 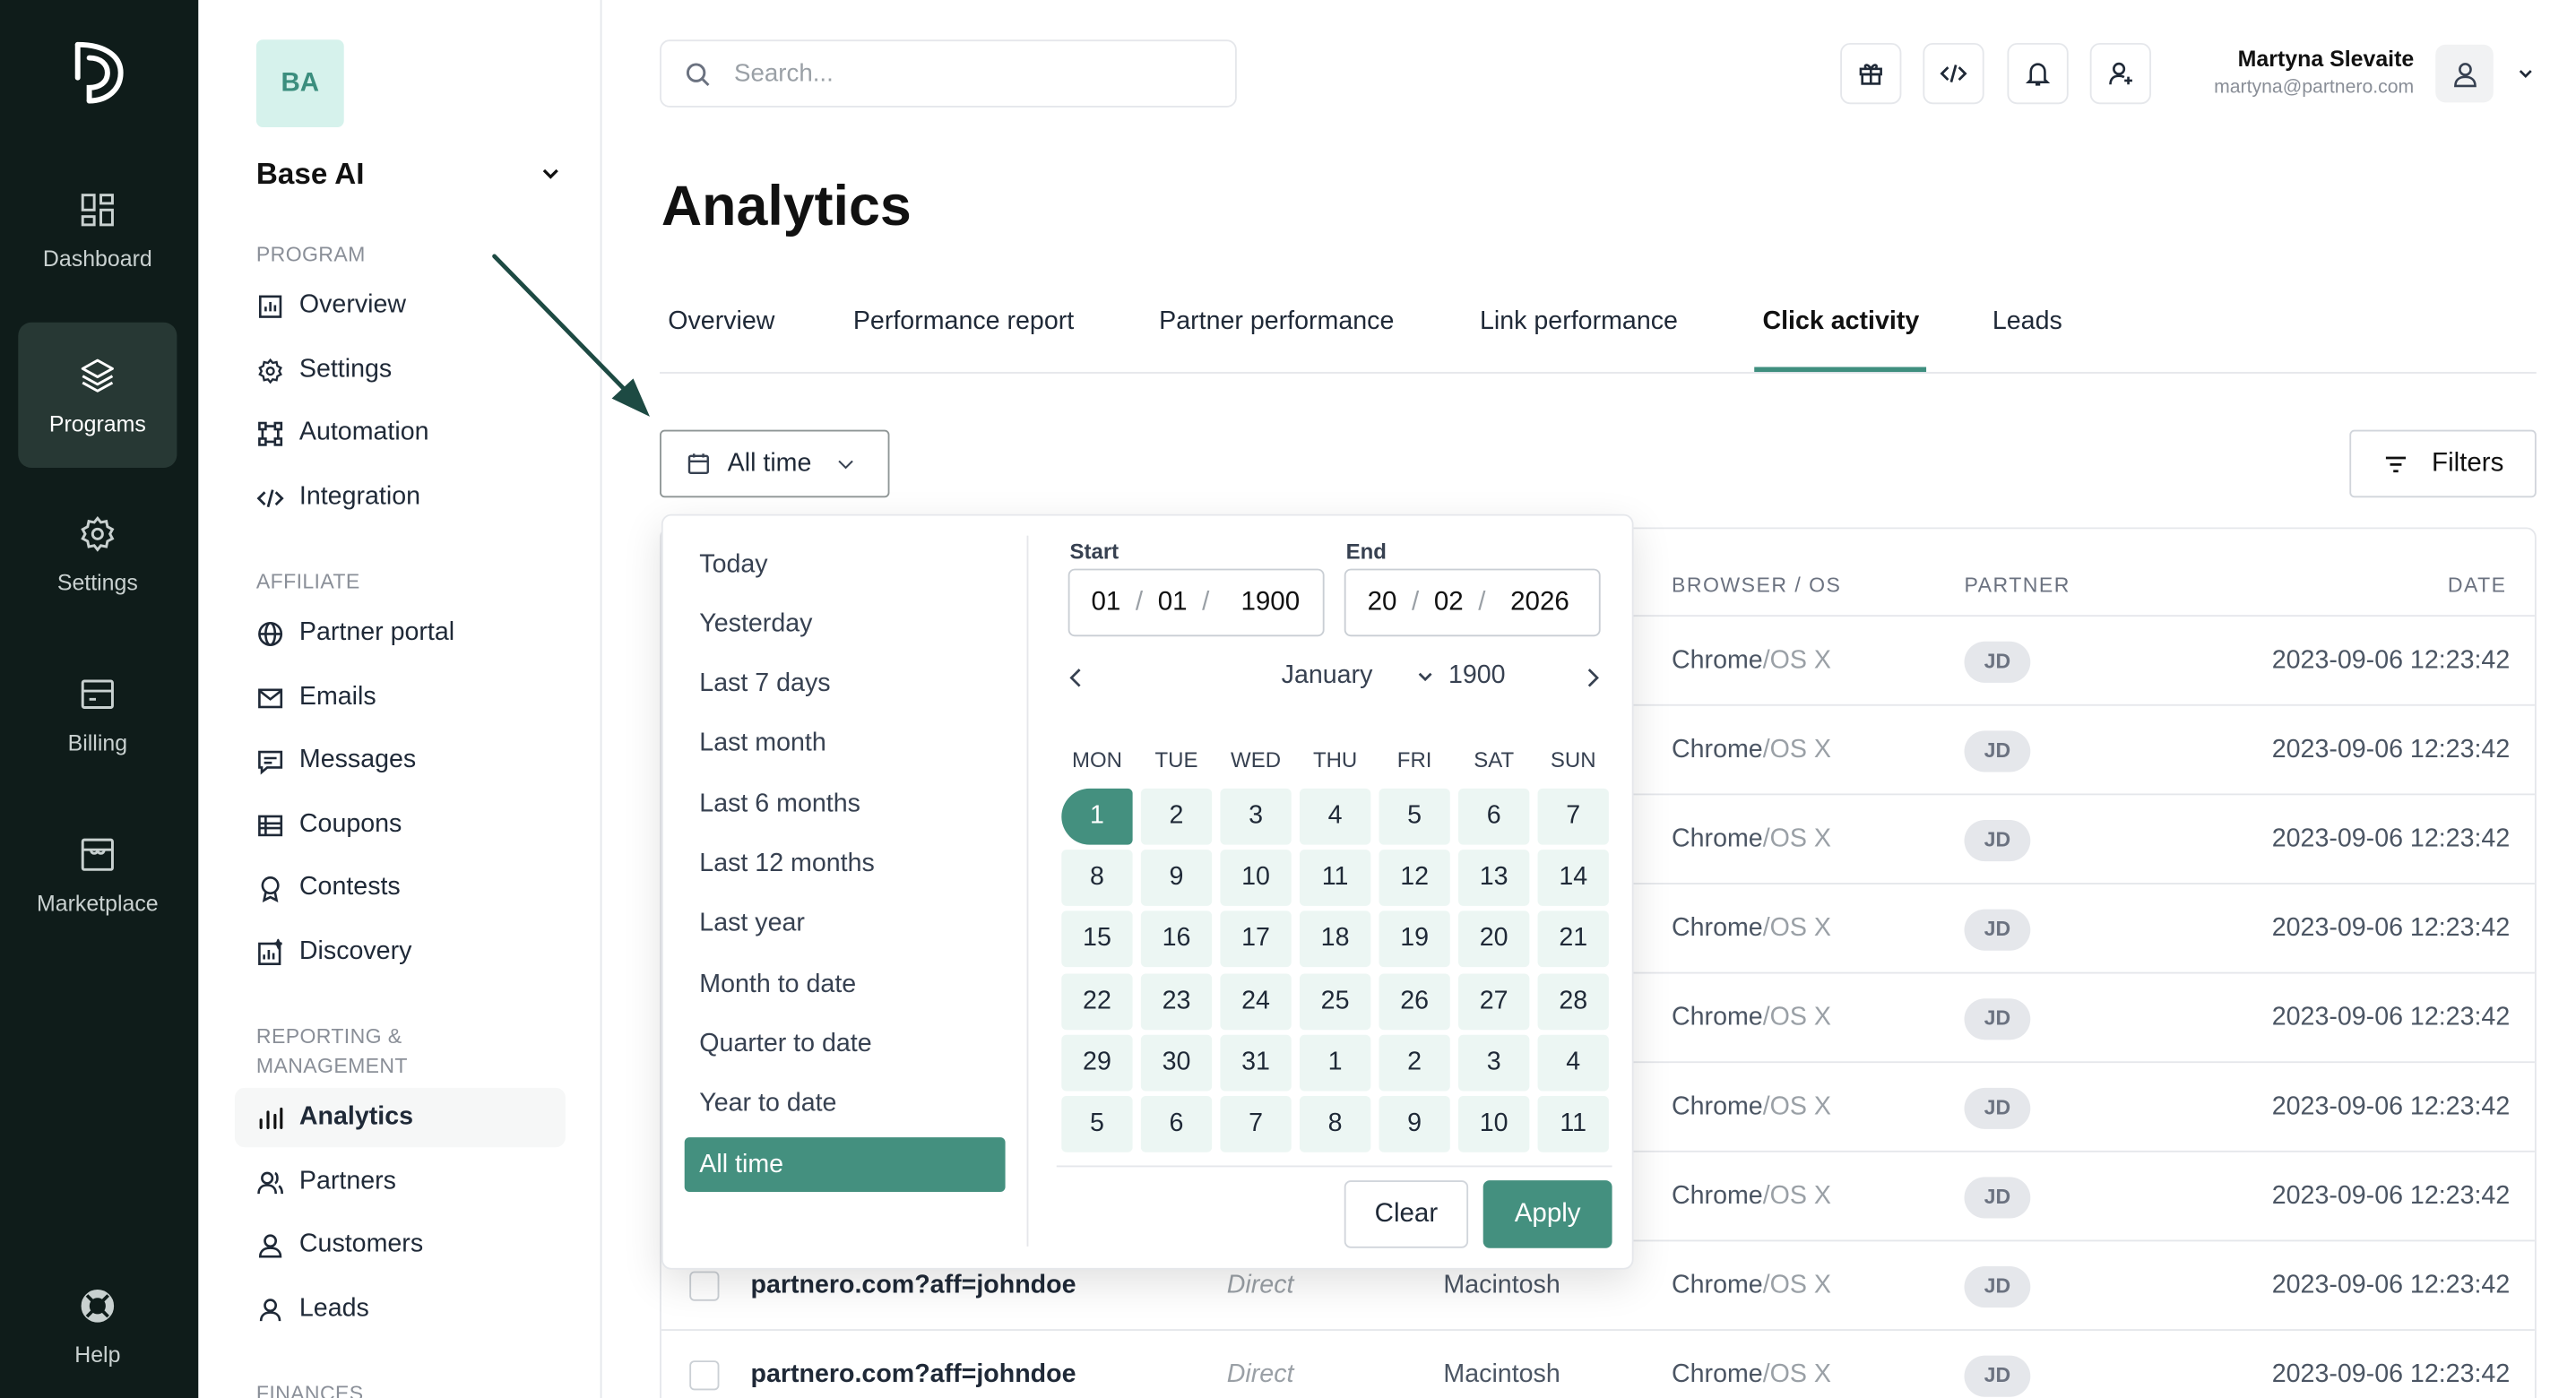 I want to click on apply-button: Apply, so click(x=1547, y=1214).